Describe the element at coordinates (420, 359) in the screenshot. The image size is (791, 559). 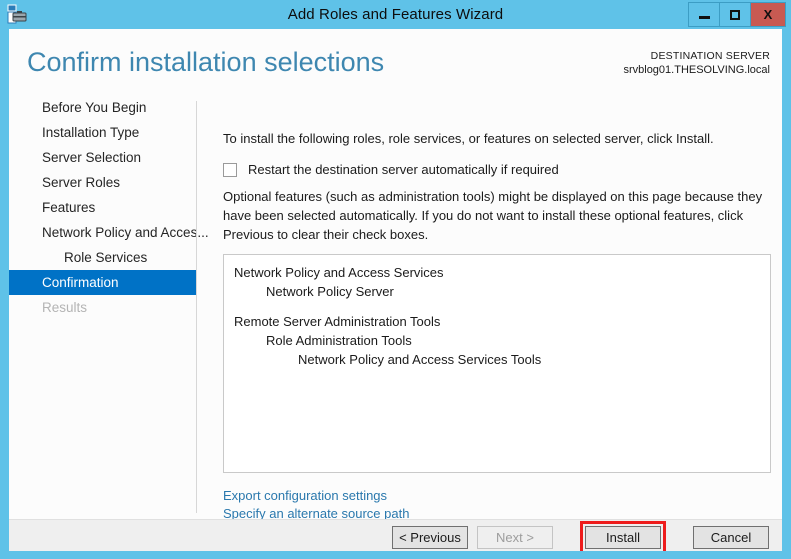
I see `list-item: Network Policy and Access Services Tools` at that location.